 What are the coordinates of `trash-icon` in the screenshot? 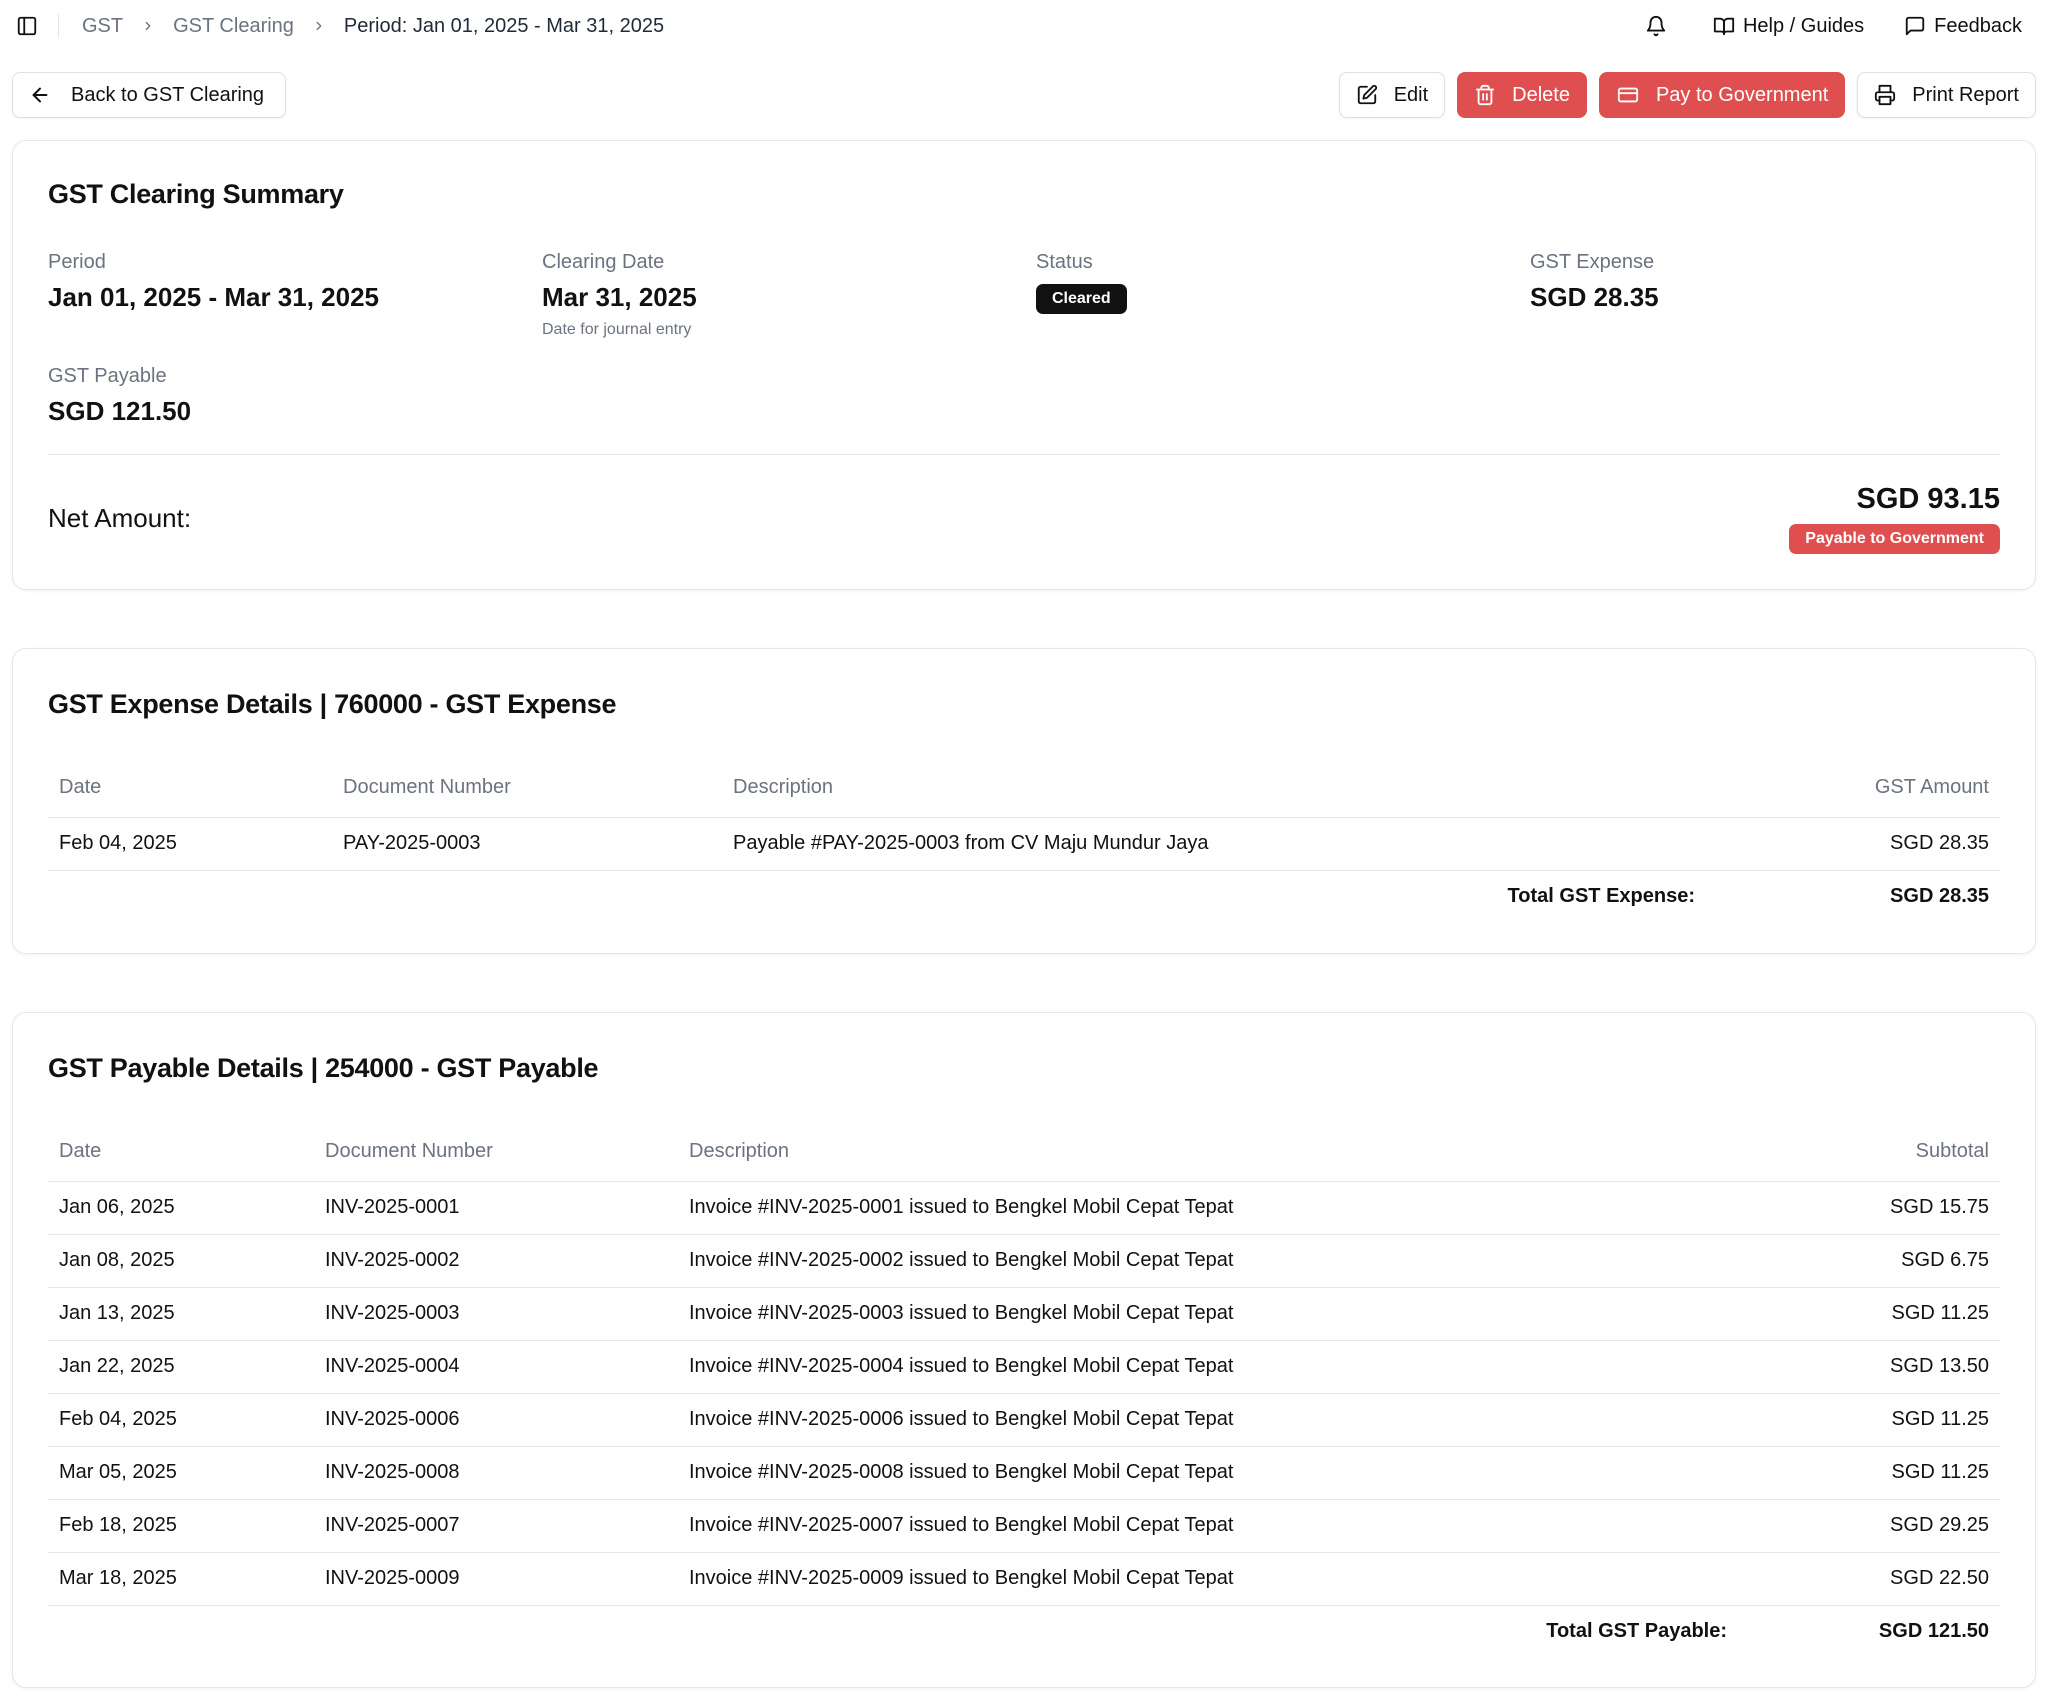 It's located at (1485, 95).